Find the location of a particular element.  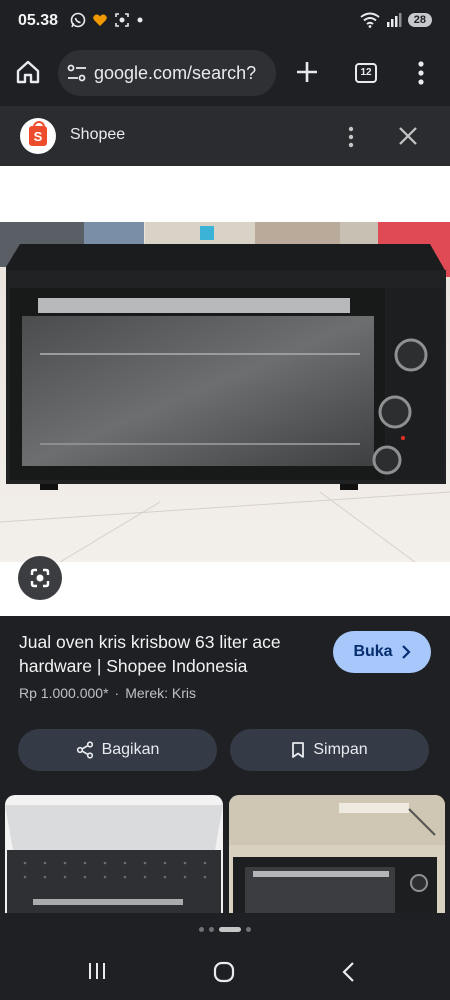

address-bar: google.com/search? is located at coordinates (167, 73).